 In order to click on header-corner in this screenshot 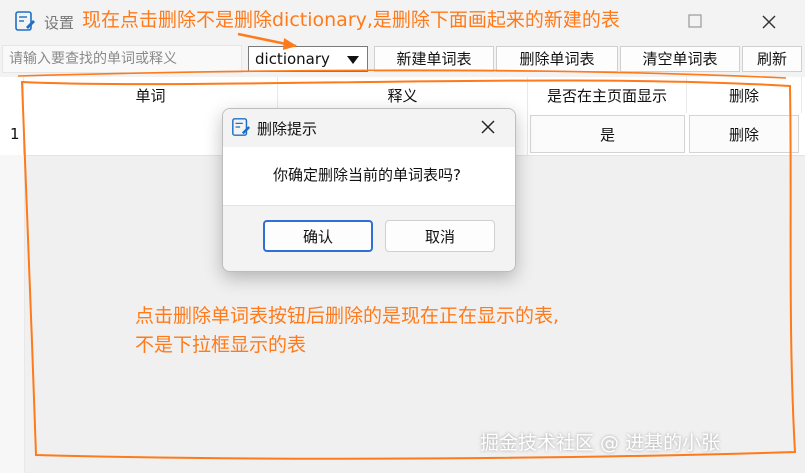, I will do `click(12, 95)`.